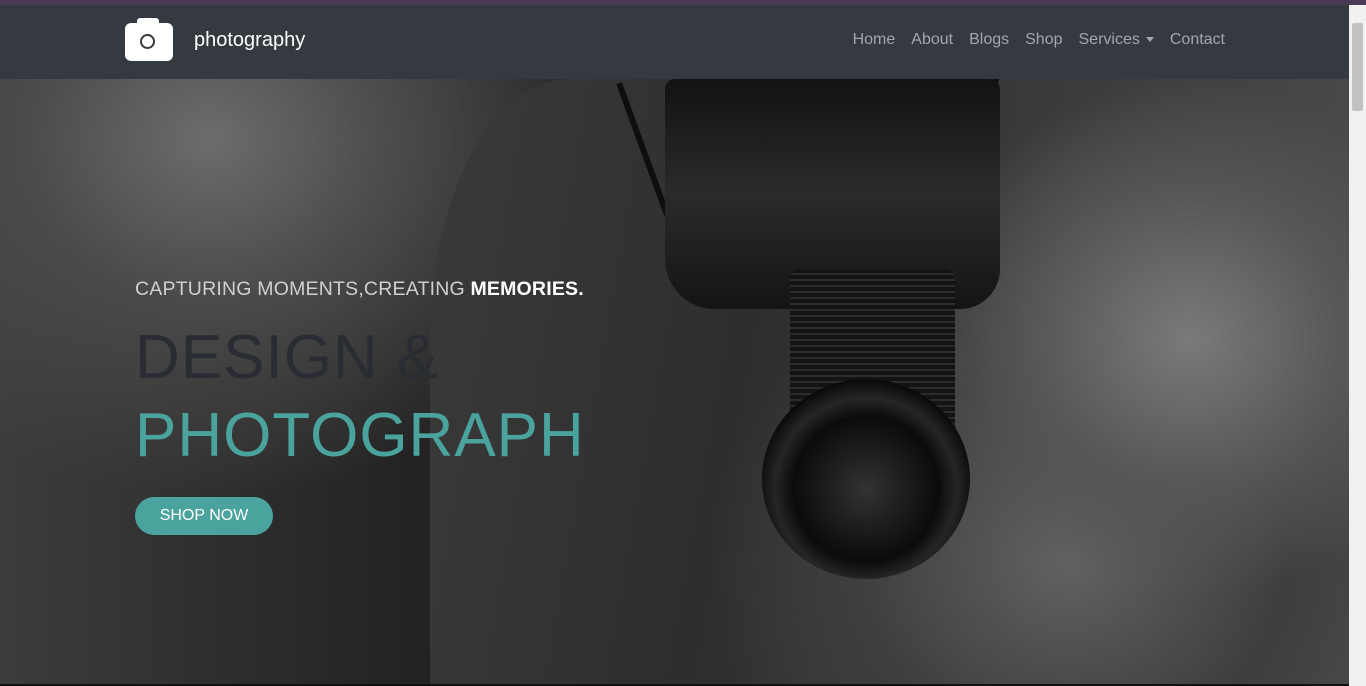 This screenshot has width=1366, height=686. What do you see at coordinates (1357, 67) in the screenshot?
I see `scrollbar-thumb` at bounding box center [1357, 67].